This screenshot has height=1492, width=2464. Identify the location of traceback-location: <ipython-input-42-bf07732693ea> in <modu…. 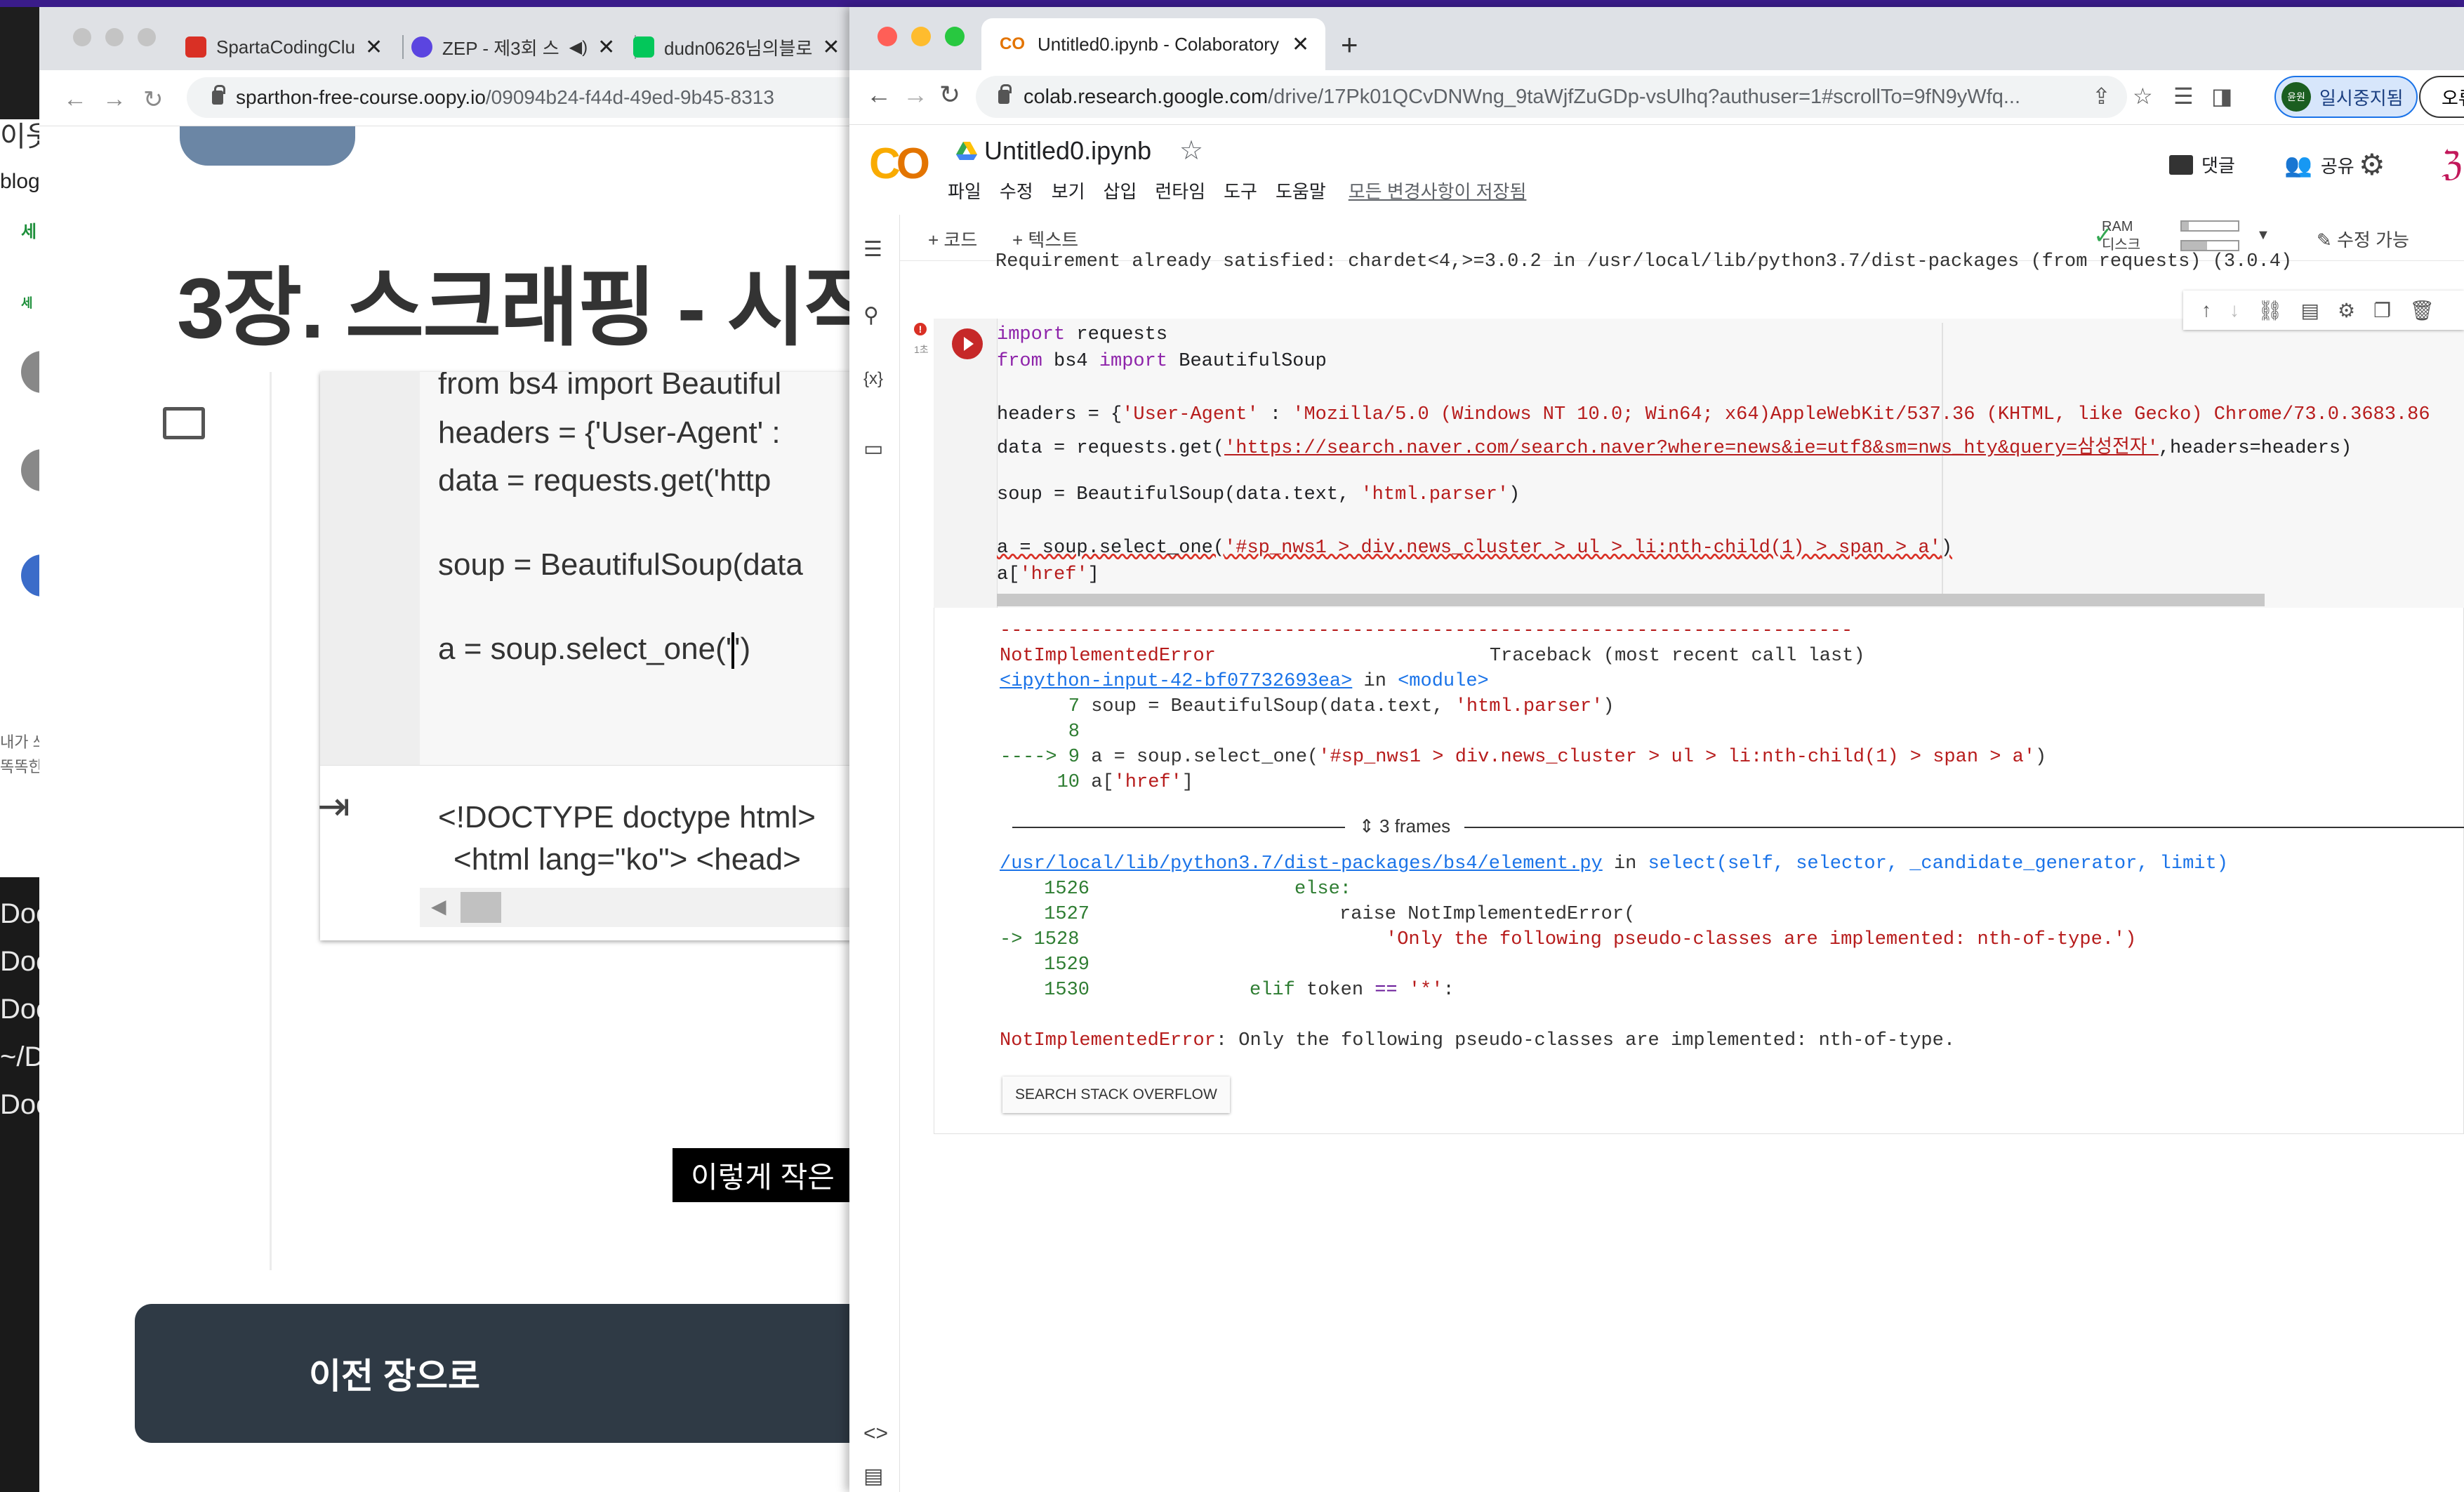
(1245, 681).